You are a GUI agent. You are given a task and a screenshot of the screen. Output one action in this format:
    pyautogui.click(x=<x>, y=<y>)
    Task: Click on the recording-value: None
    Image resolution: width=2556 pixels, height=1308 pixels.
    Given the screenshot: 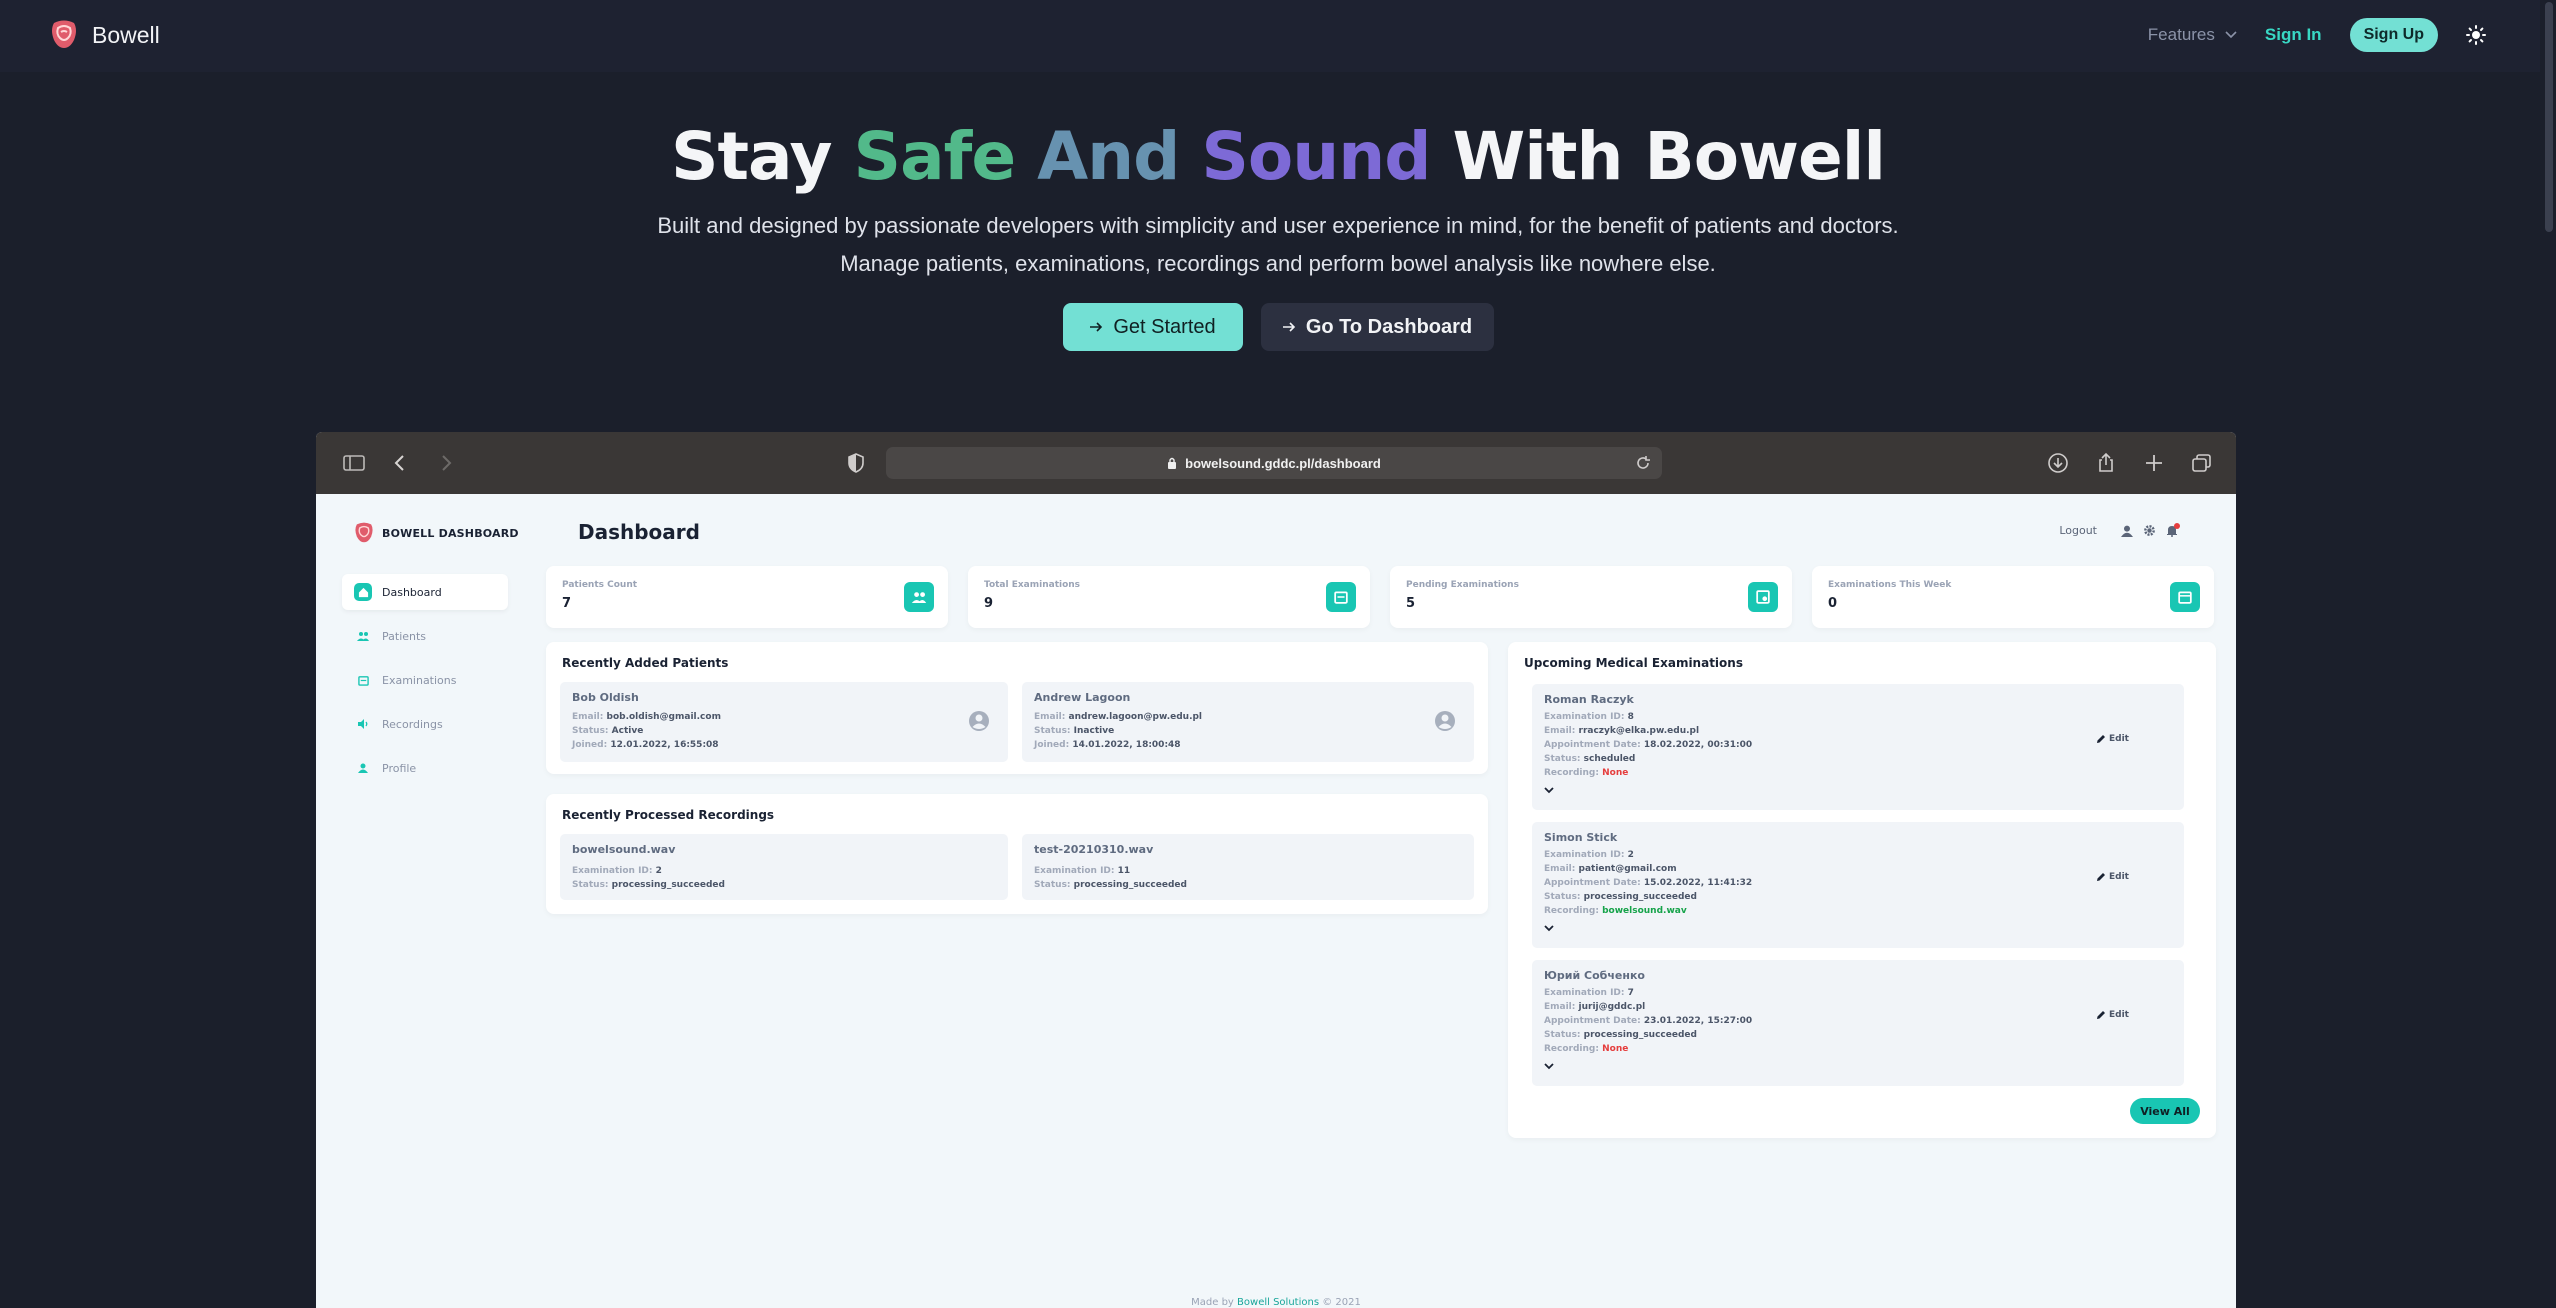 What is the action you would take?
    pyautogui.click(x=1615, y=1049)
    